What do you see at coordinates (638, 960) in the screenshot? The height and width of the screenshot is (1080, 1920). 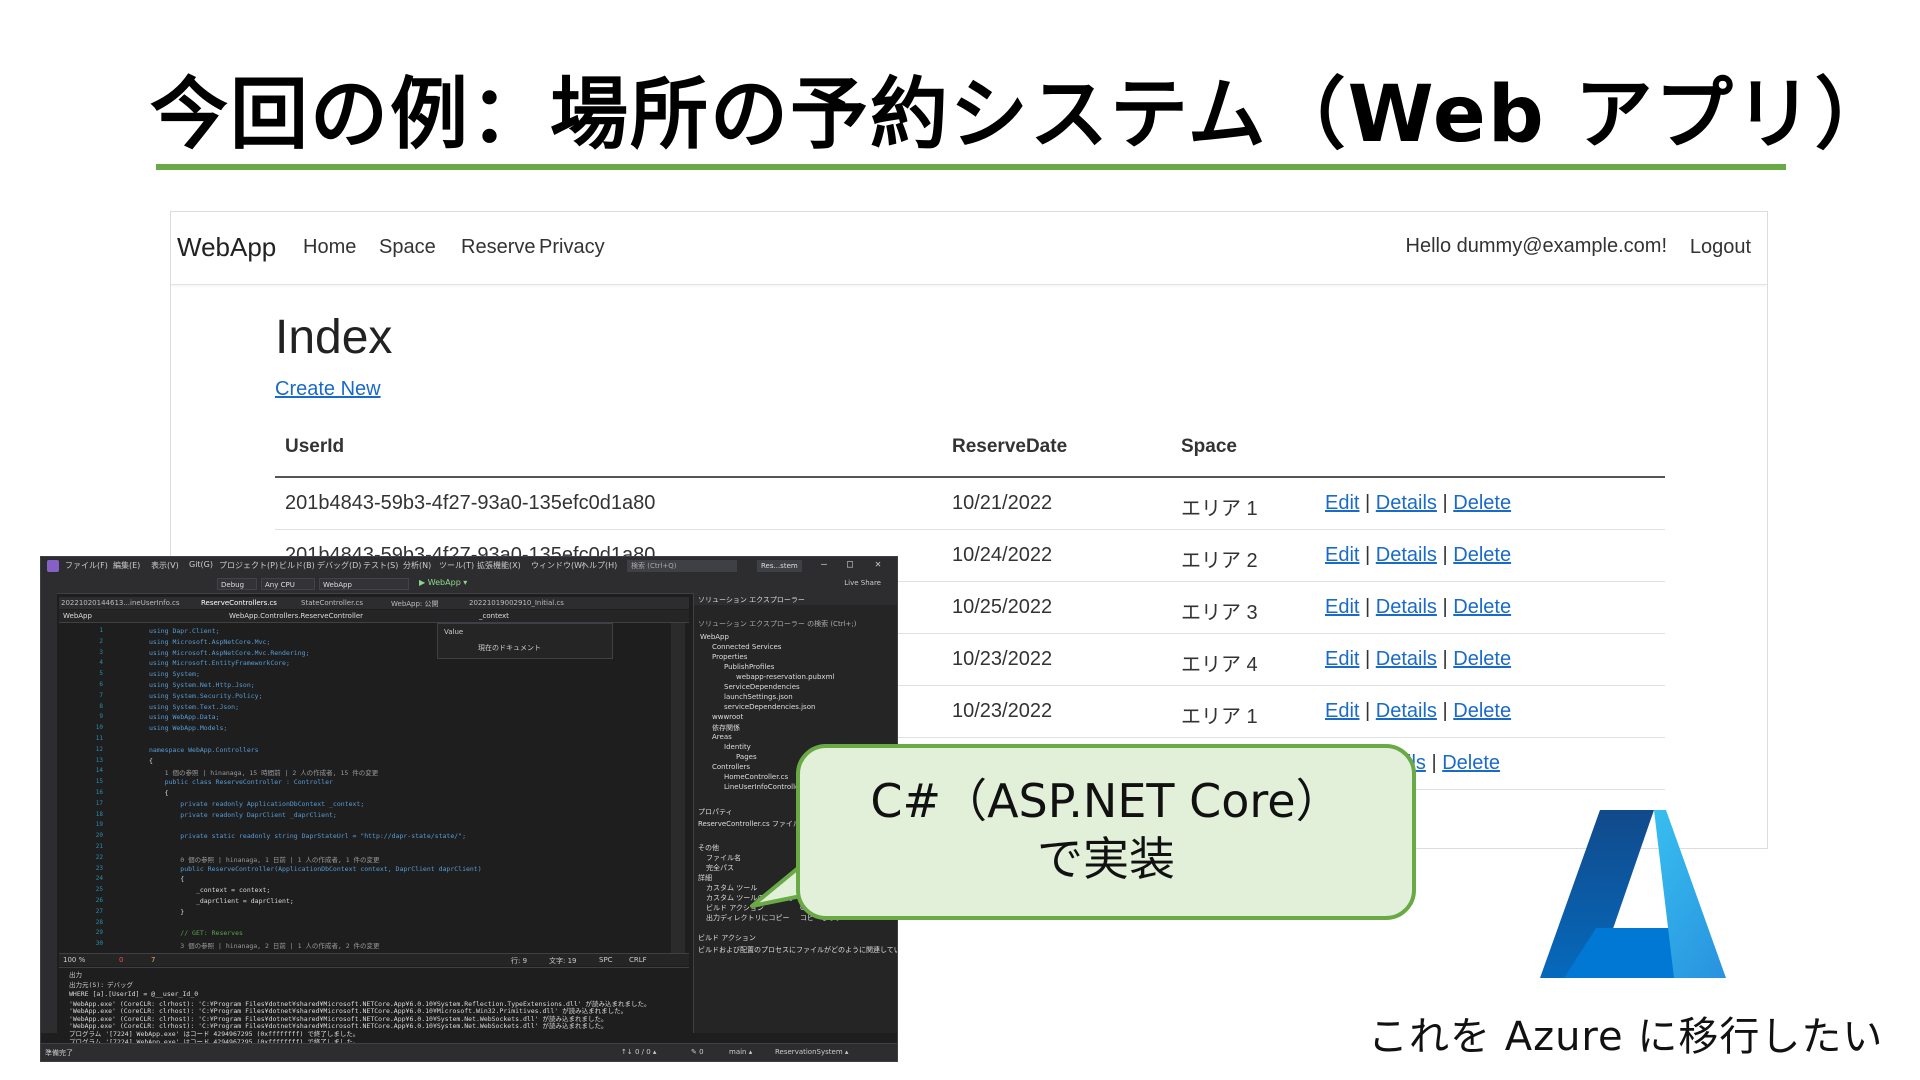 I see `line-ending-indicator: CRLF` at bounding box center [638, 960].